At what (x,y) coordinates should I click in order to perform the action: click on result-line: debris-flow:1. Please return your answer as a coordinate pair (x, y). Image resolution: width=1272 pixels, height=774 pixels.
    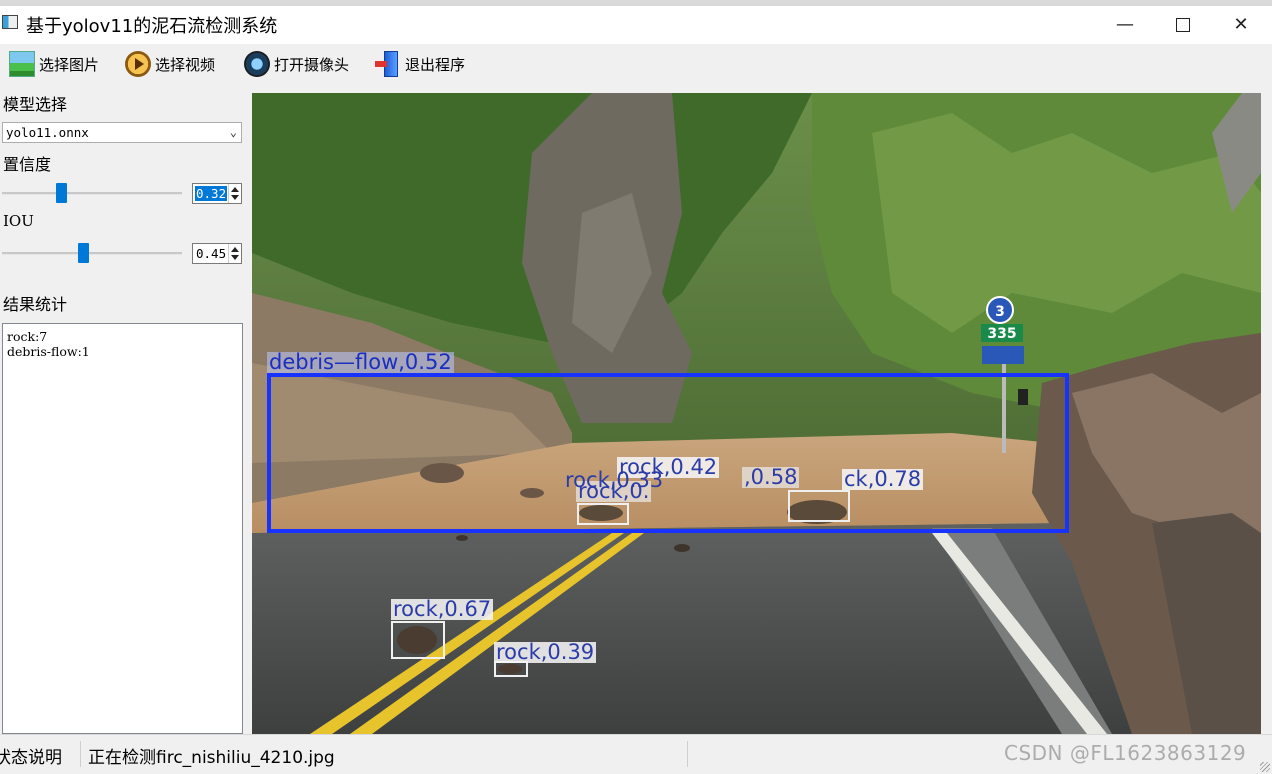
    Looking at the image, I should click on (48, 351).